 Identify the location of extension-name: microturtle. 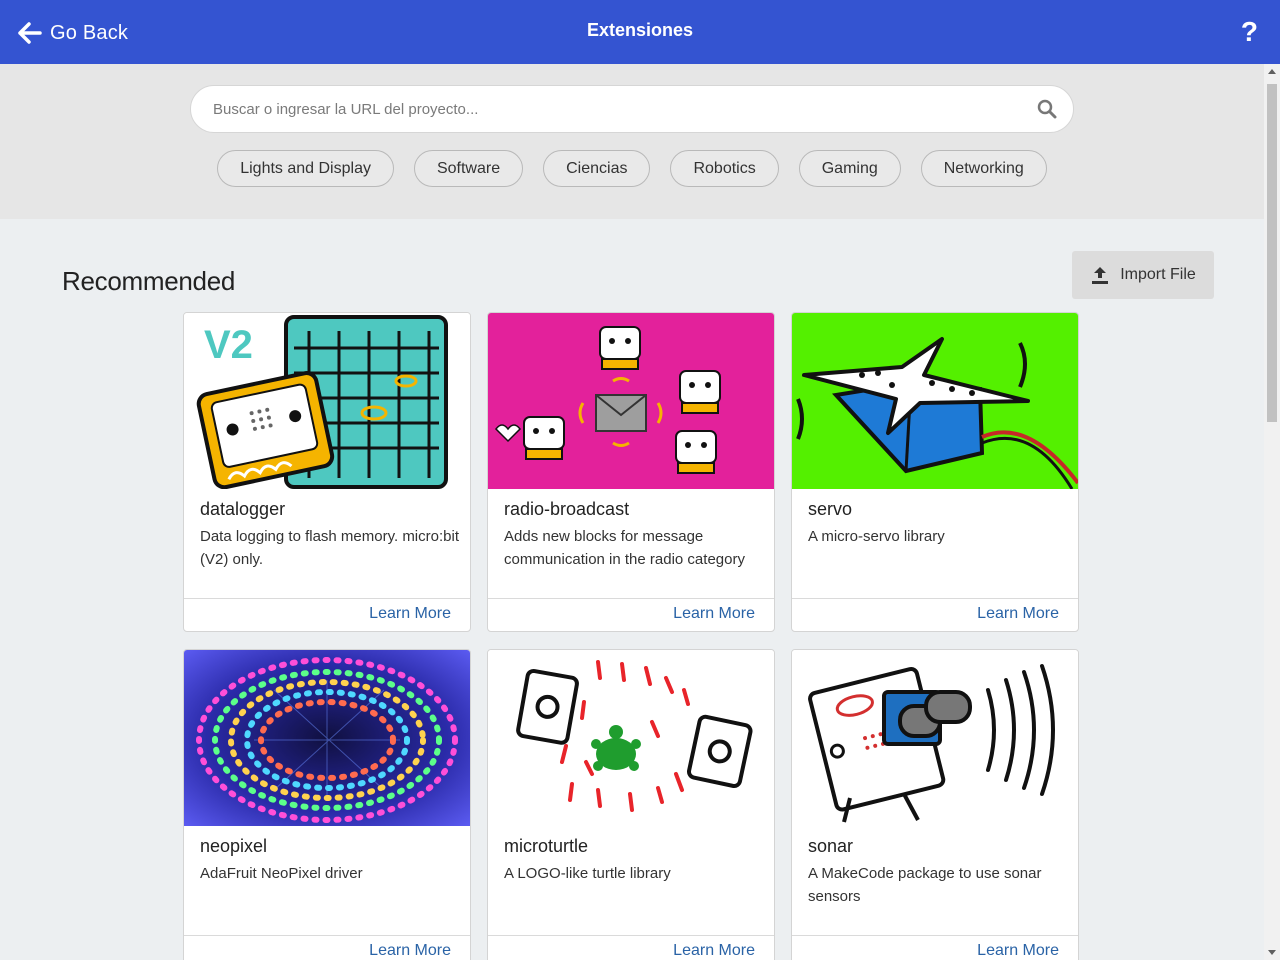
(546, 846).